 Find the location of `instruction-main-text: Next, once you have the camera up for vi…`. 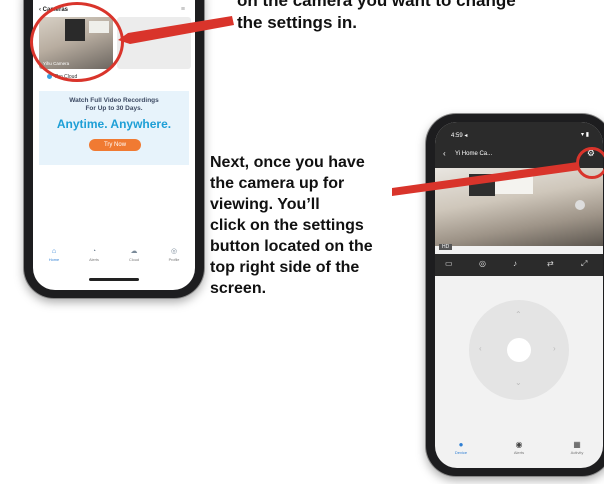

instruction-main-text: Next, once you have the camera up for vi… is located at coordinates (291, 225).